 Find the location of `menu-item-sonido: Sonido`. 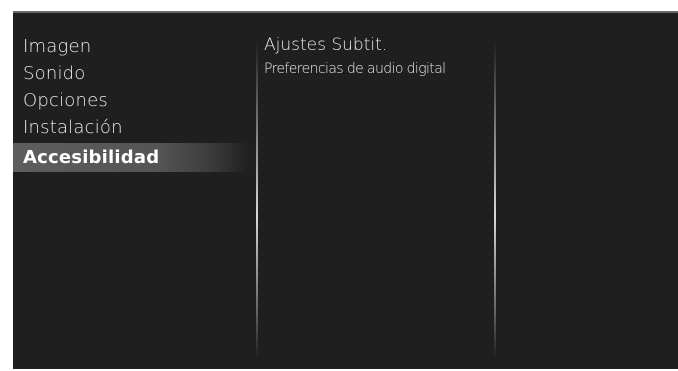

menu-item-sonido: Sonido is located at coordinates (131, 73).